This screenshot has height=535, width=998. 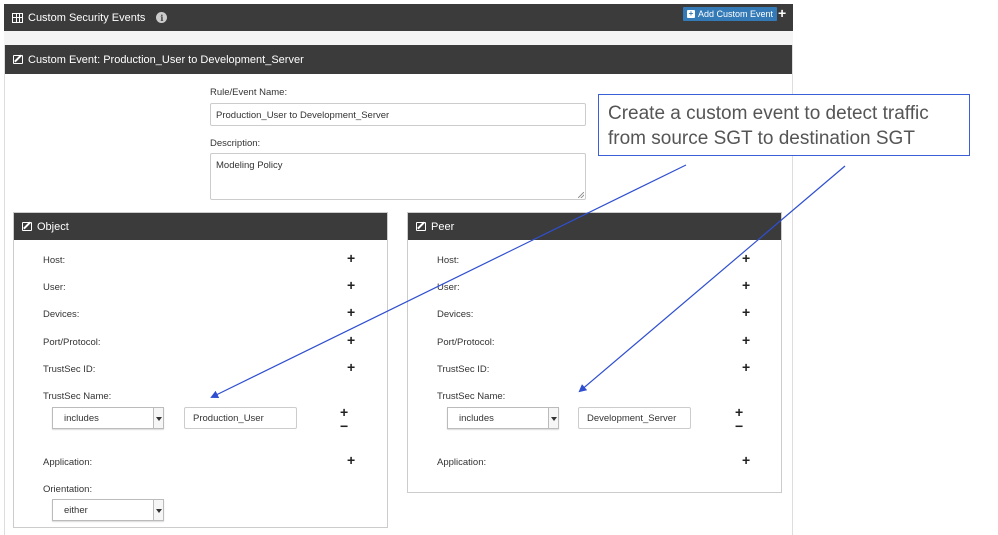 I want to click on arrow-to-destination-sgt, so click(x=712, y=279).